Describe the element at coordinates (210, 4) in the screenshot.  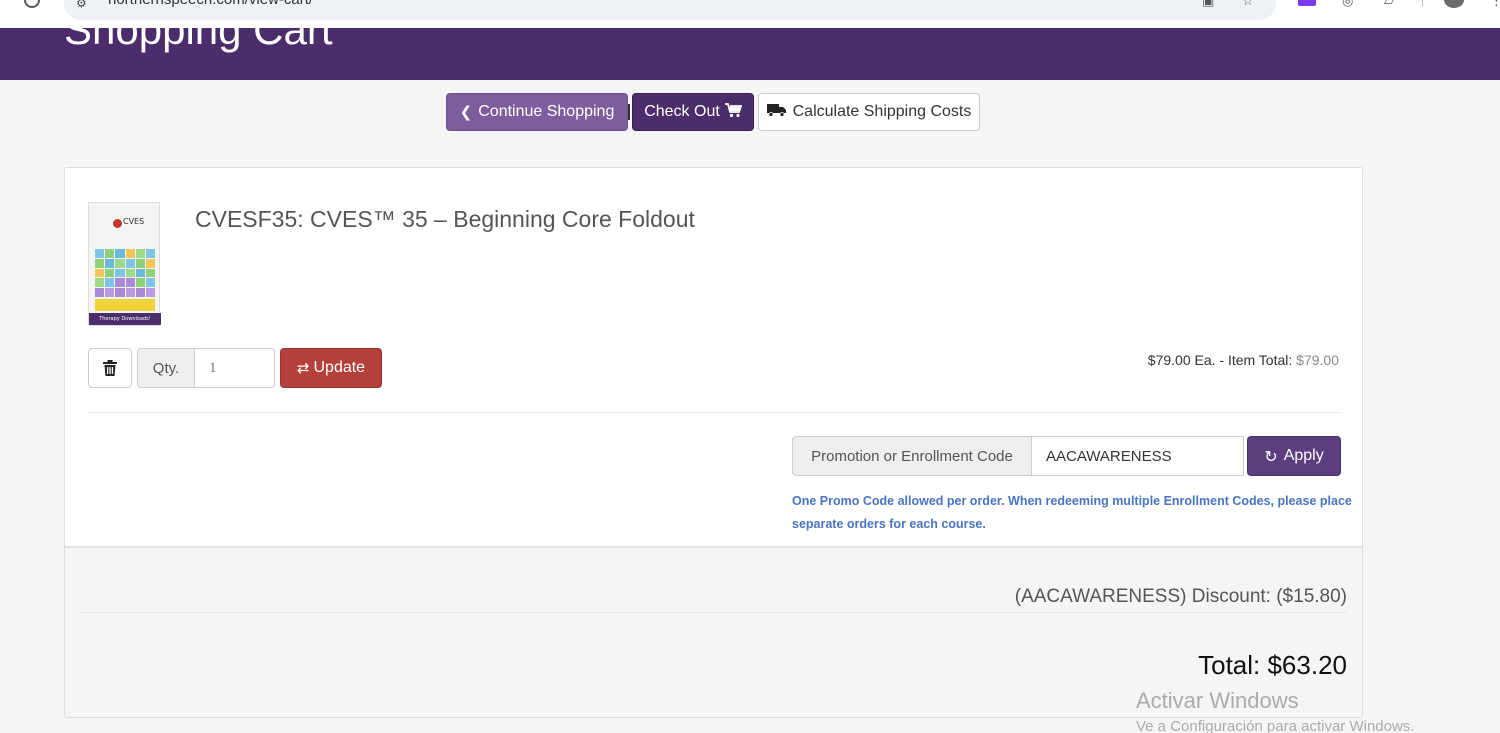
I see `url-text: northernspeech.com/view-cart/` at that location.